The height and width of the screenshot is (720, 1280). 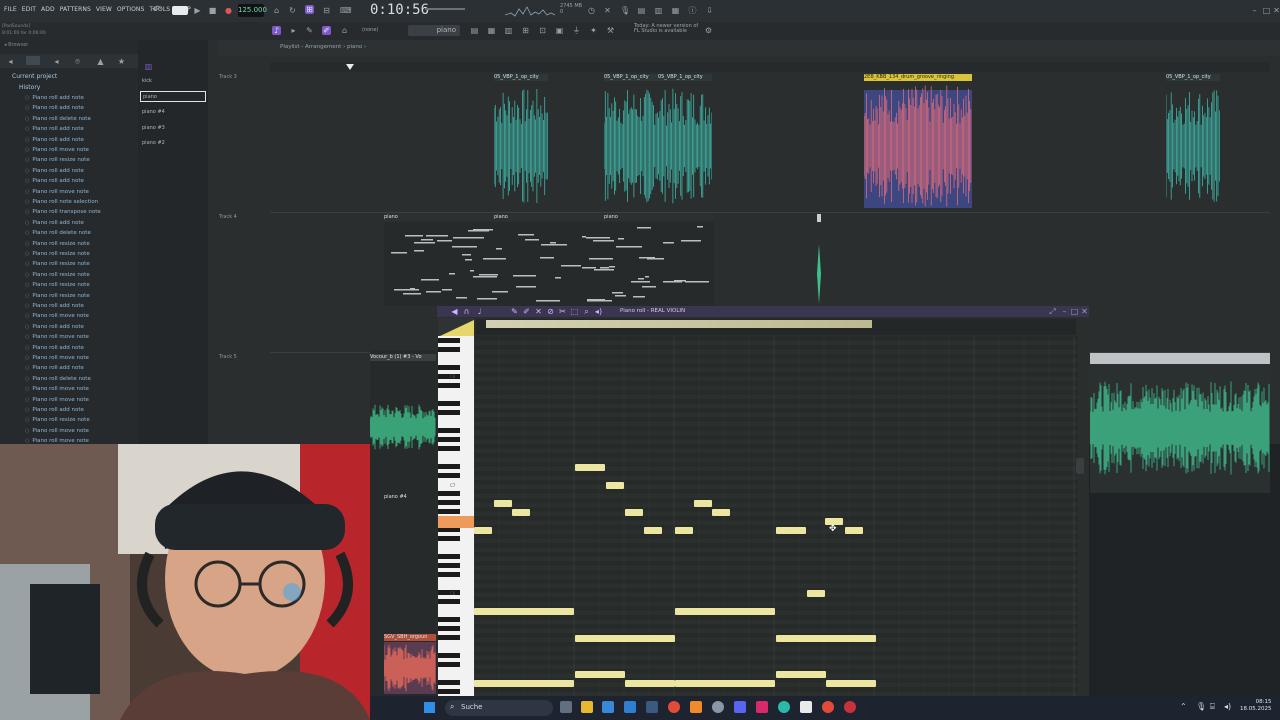 I want to click on master-volume-slider, so click(x=445, y=9).